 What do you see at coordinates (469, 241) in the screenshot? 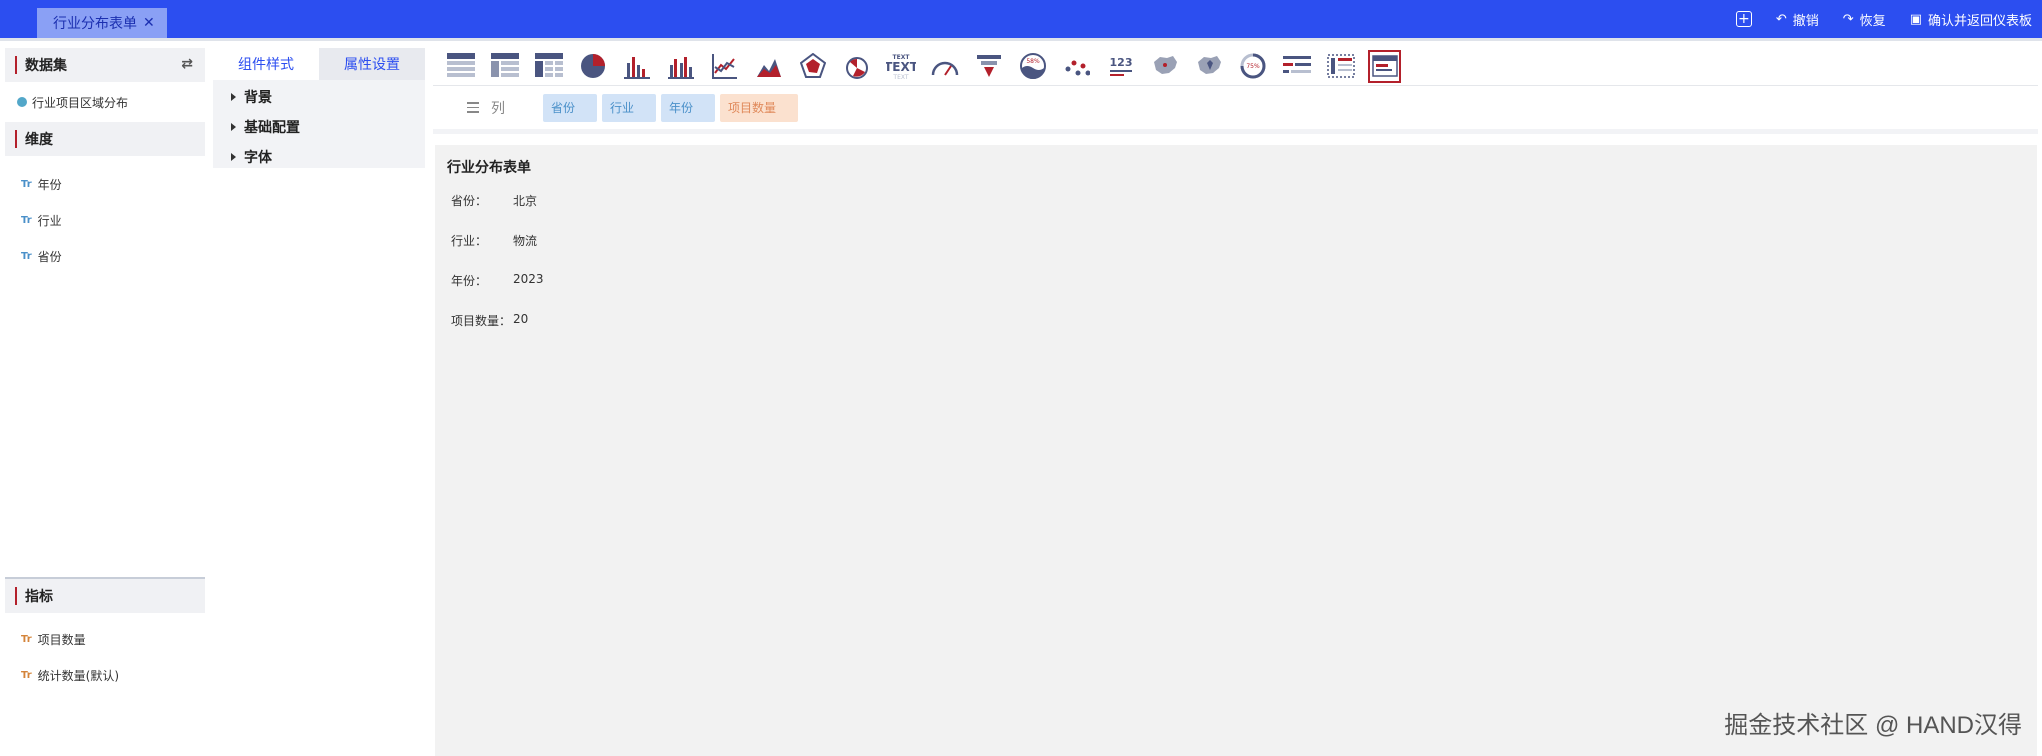
I see `row-key: 行业：` at bounding box center [469, 241].